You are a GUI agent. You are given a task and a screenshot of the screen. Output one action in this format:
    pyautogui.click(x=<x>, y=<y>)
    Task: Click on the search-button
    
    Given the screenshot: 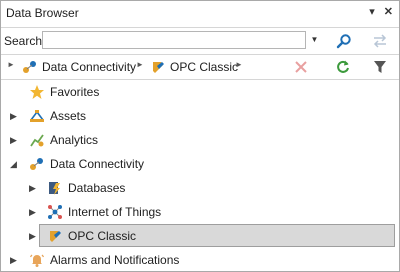 What is the action you would take?
    pyautogui.click(x=344, y=41)
    